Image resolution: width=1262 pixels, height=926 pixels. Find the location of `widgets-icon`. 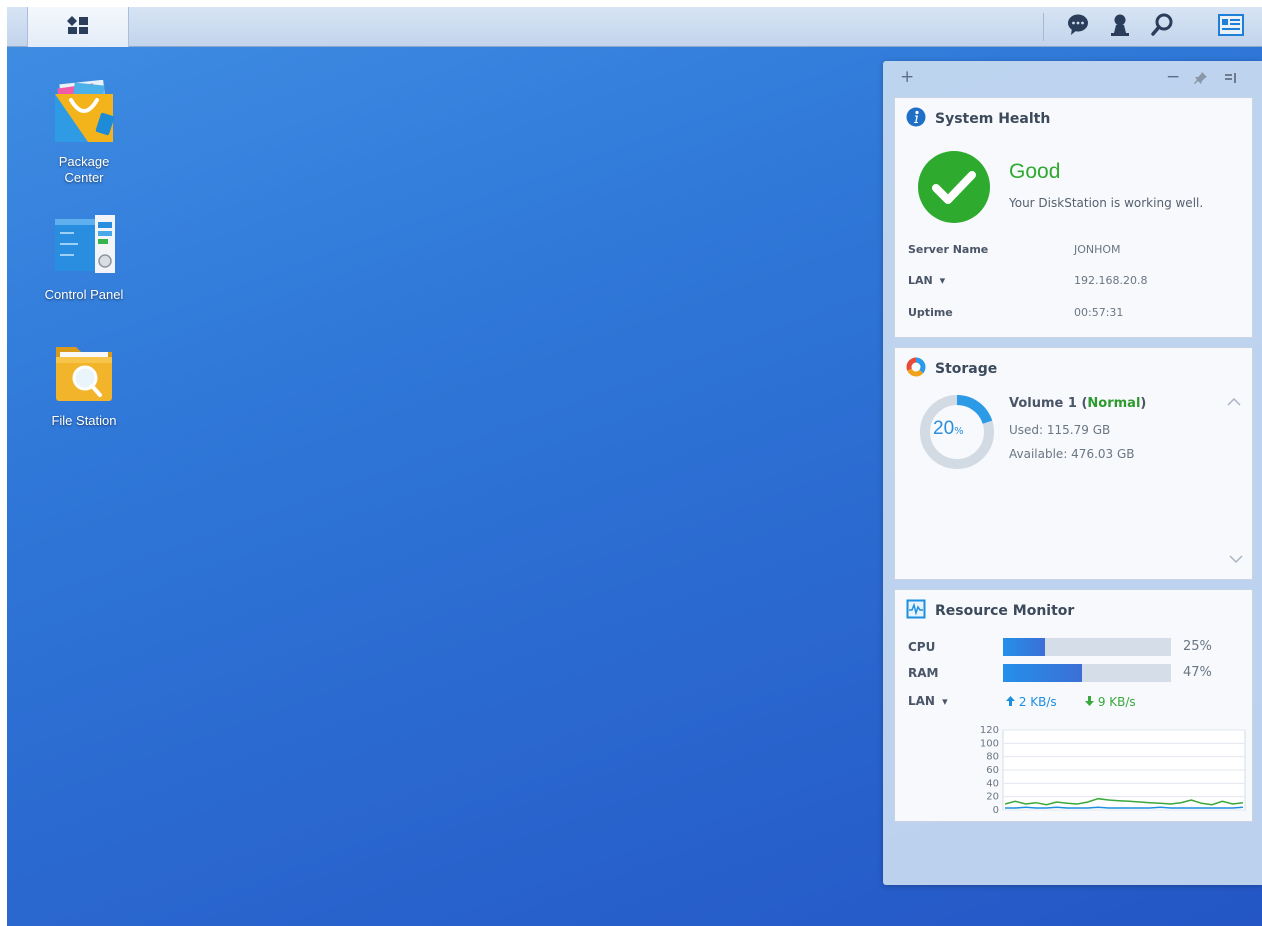

widgets-icon is located at coordinates (1231, 27).